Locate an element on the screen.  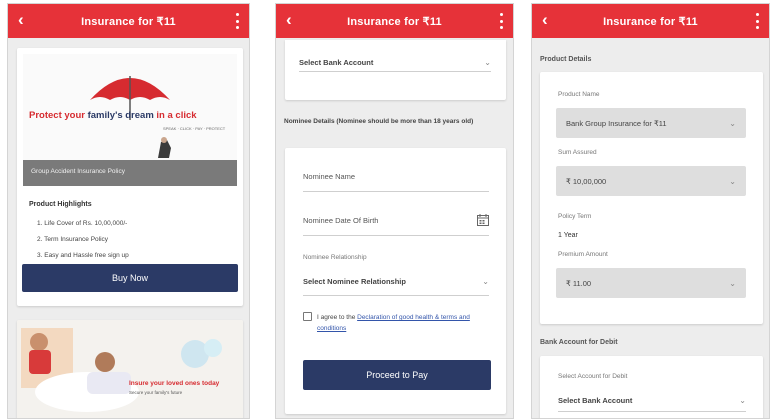
highlight-text: Life Cover of Rs. 10,00,000/- is located at coordinates (86, 223).